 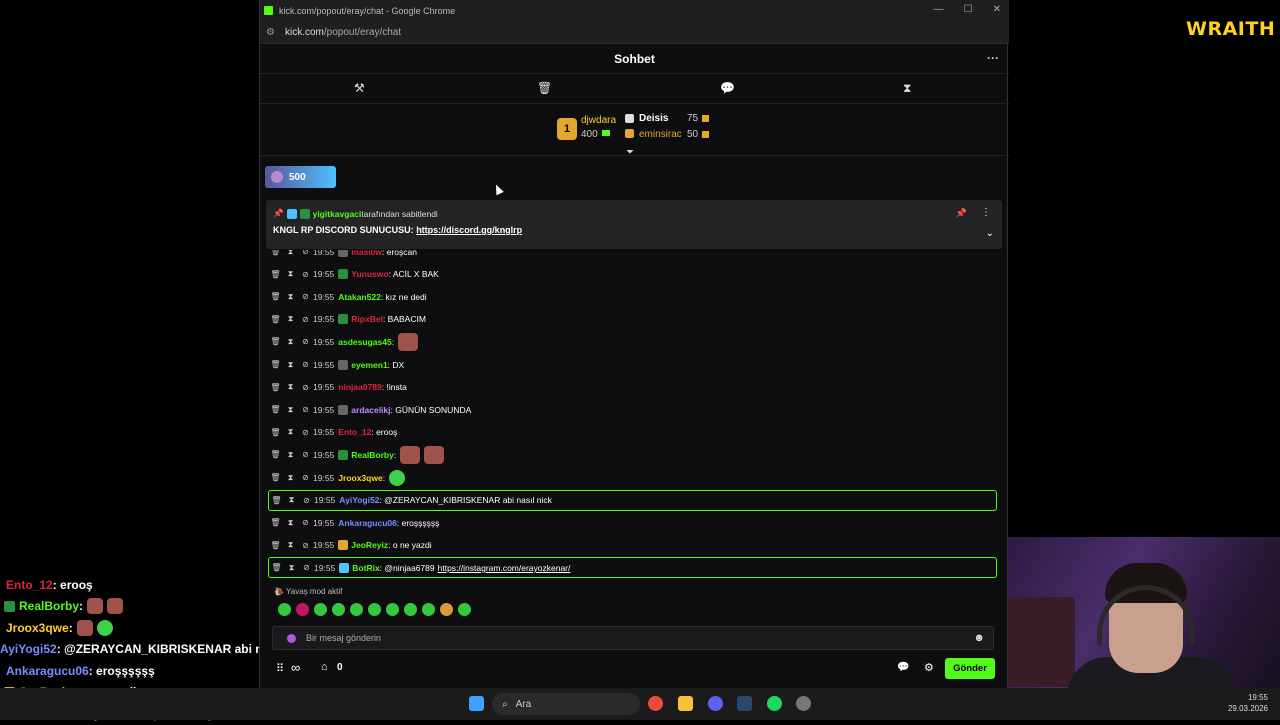 What do you see at coordinates (990, 233) in the screenshot?
I see `chevron-down-icon: ⌄` at bounding box center [990, 233].